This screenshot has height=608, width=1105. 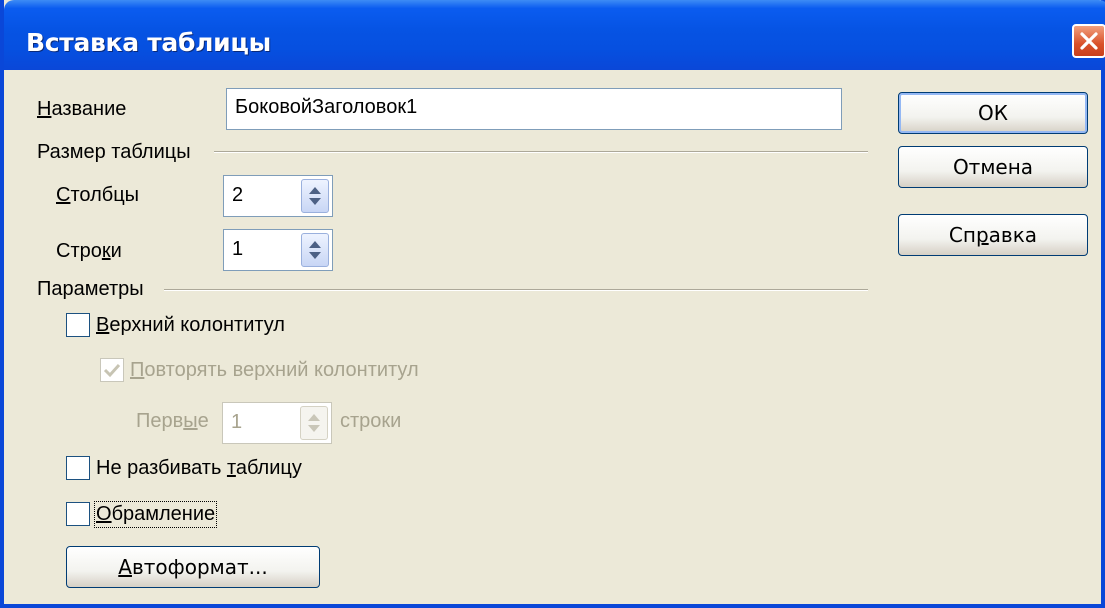 I want to click on no-split-checkbox, so click(x=78, y=468).